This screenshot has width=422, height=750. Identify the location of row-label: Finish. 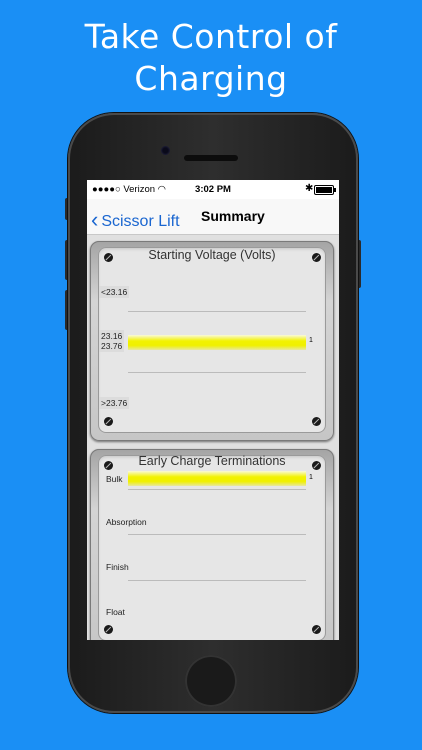
(117, 567).